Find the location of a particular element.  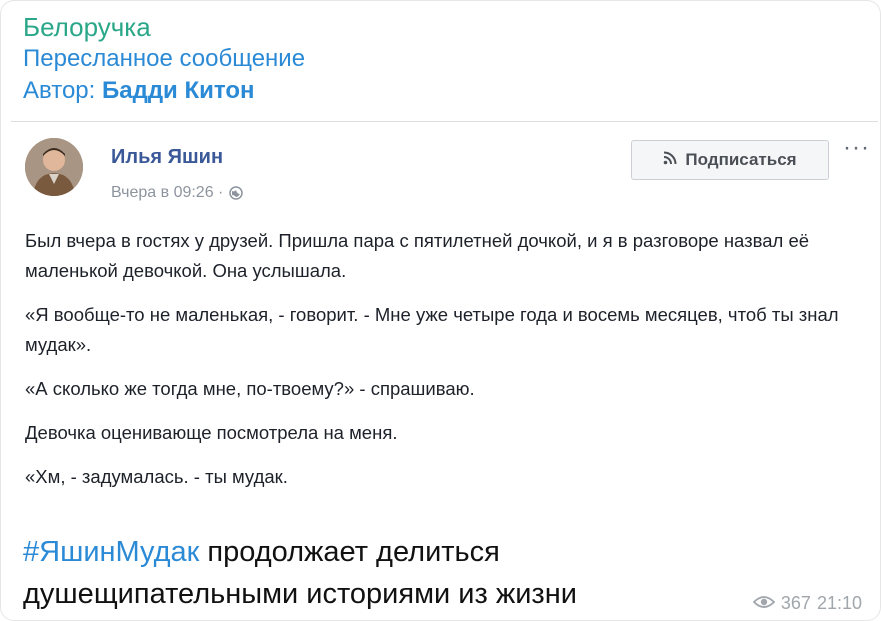

message-footer: 367 21:10 is located at coordinates (807, 603).